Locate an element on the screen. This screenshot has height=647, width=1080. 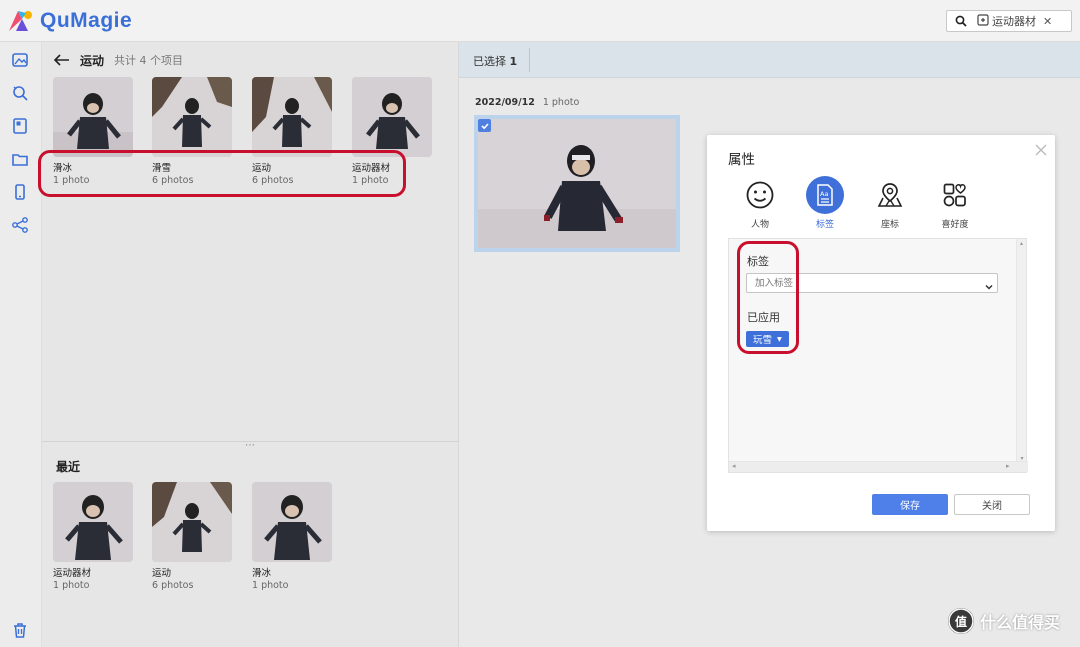
dialog-title: 属性 is located at coordinates (741, 160).